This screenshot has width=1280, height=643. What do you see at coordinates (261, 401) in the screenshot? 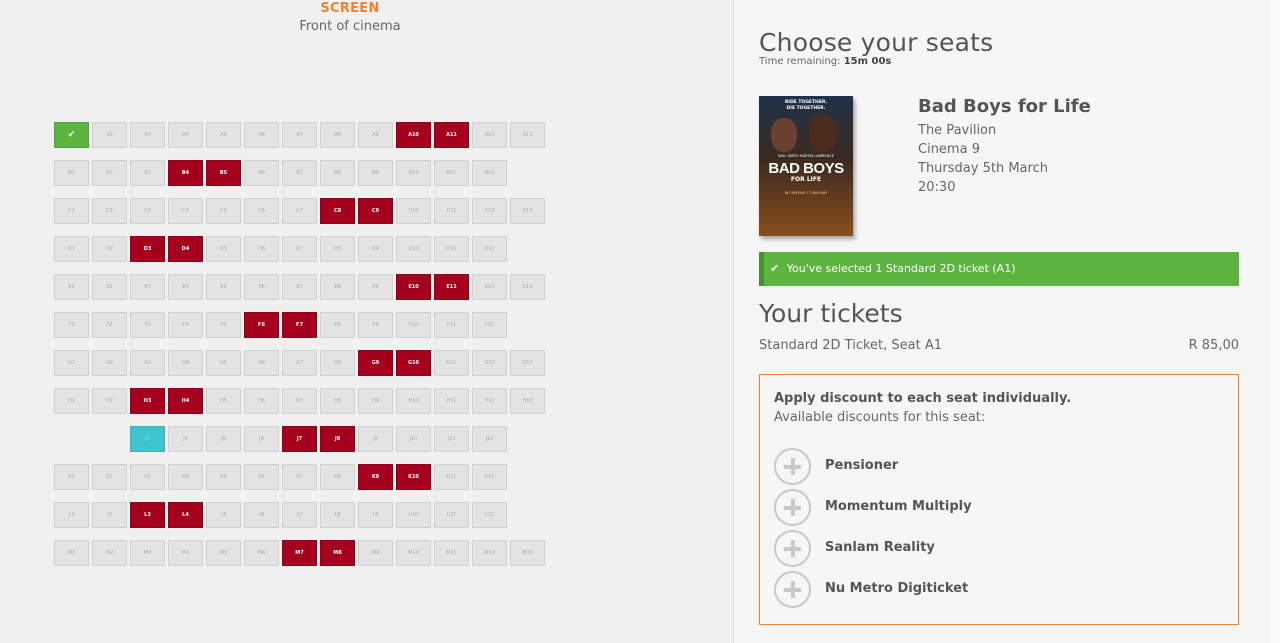
I see `seat-h6: H6` at bounding box center [261, 401].